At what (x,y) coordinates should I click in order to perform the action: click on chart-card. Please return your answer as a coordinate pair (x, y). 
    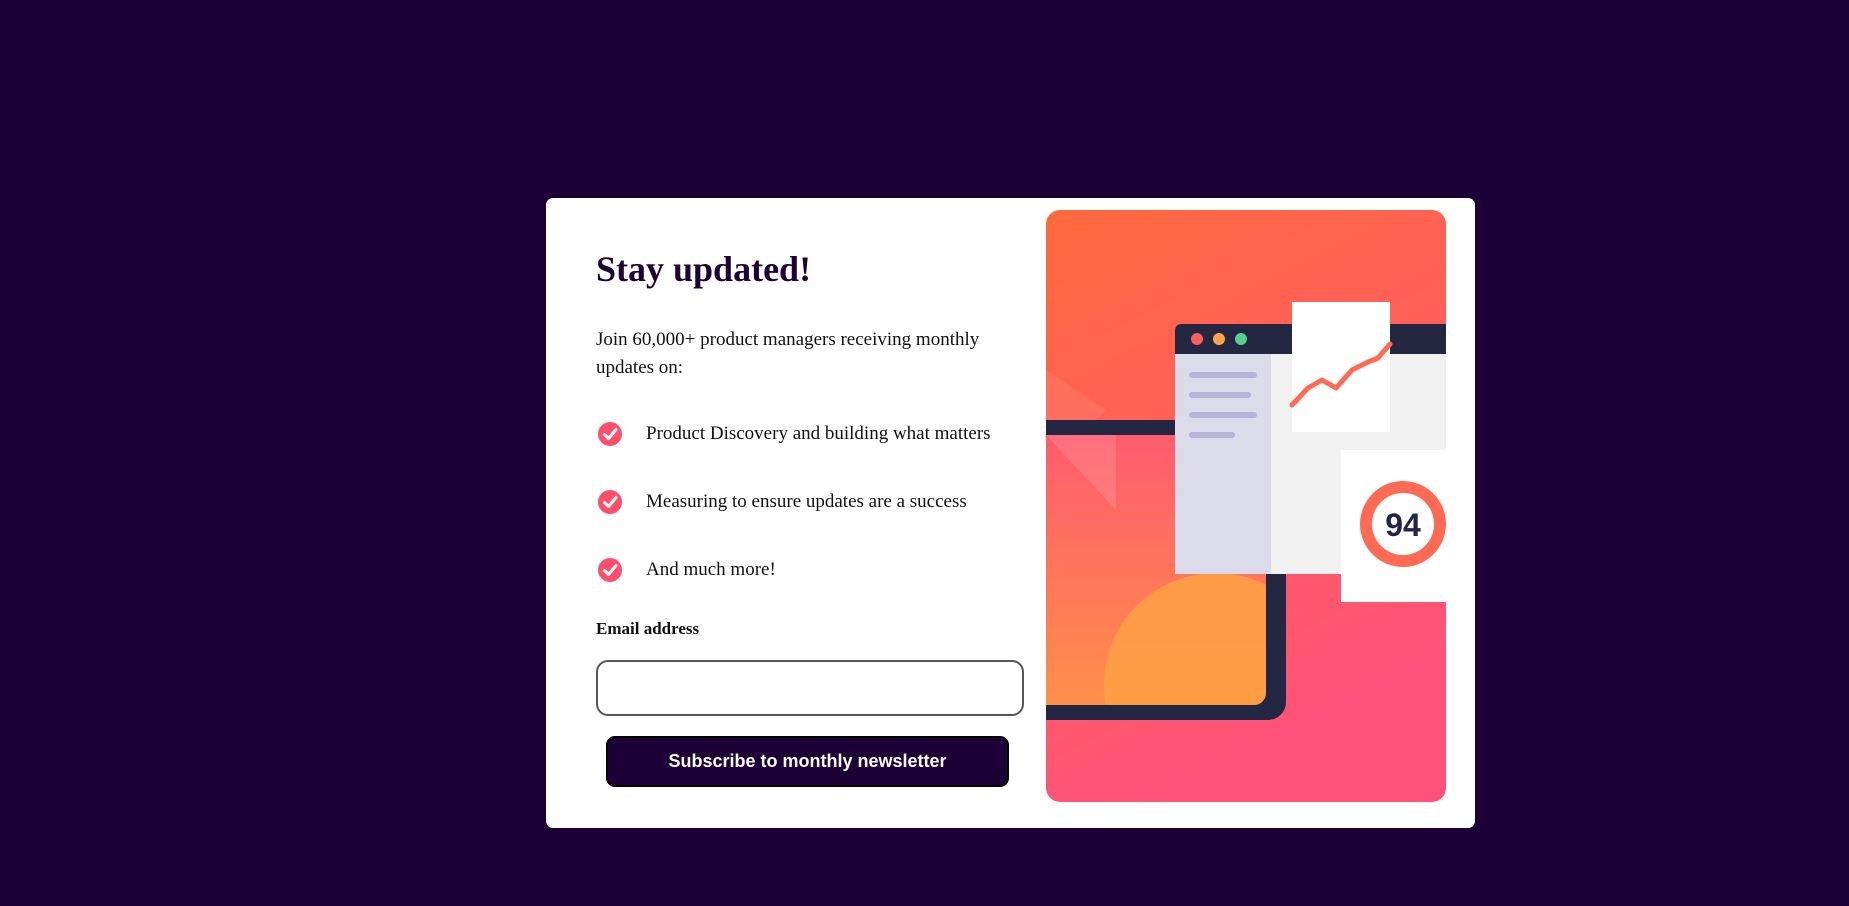
    Looking at the image, I should click on (1341, 367).